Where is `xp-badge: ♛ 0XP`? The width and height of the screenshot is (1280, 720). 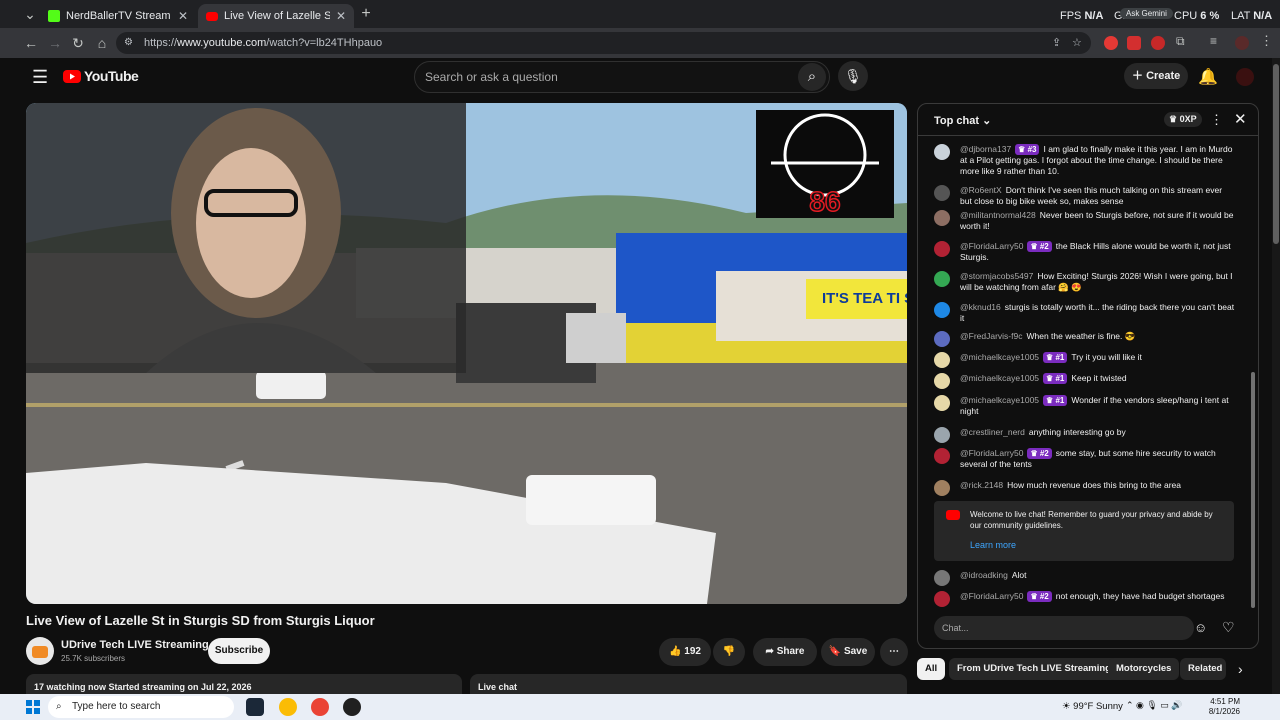 xp-badge: ♛ 0XP is located at coordinates (1183, 119).